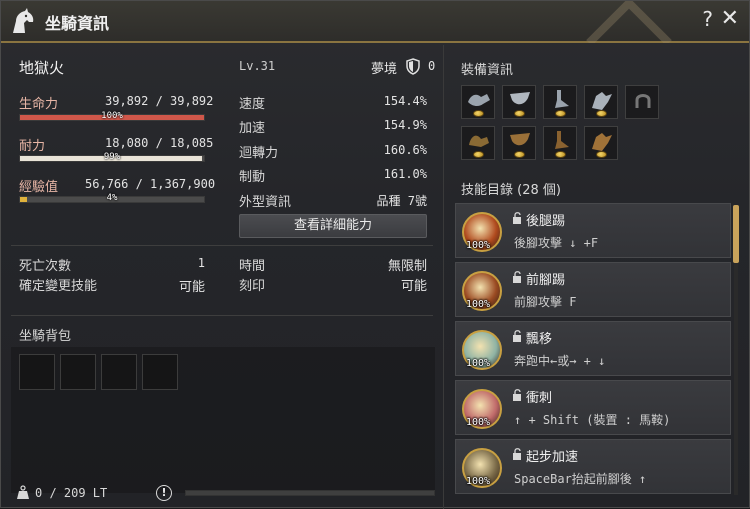  I want to click on saddle-slot, so click(478, 102).